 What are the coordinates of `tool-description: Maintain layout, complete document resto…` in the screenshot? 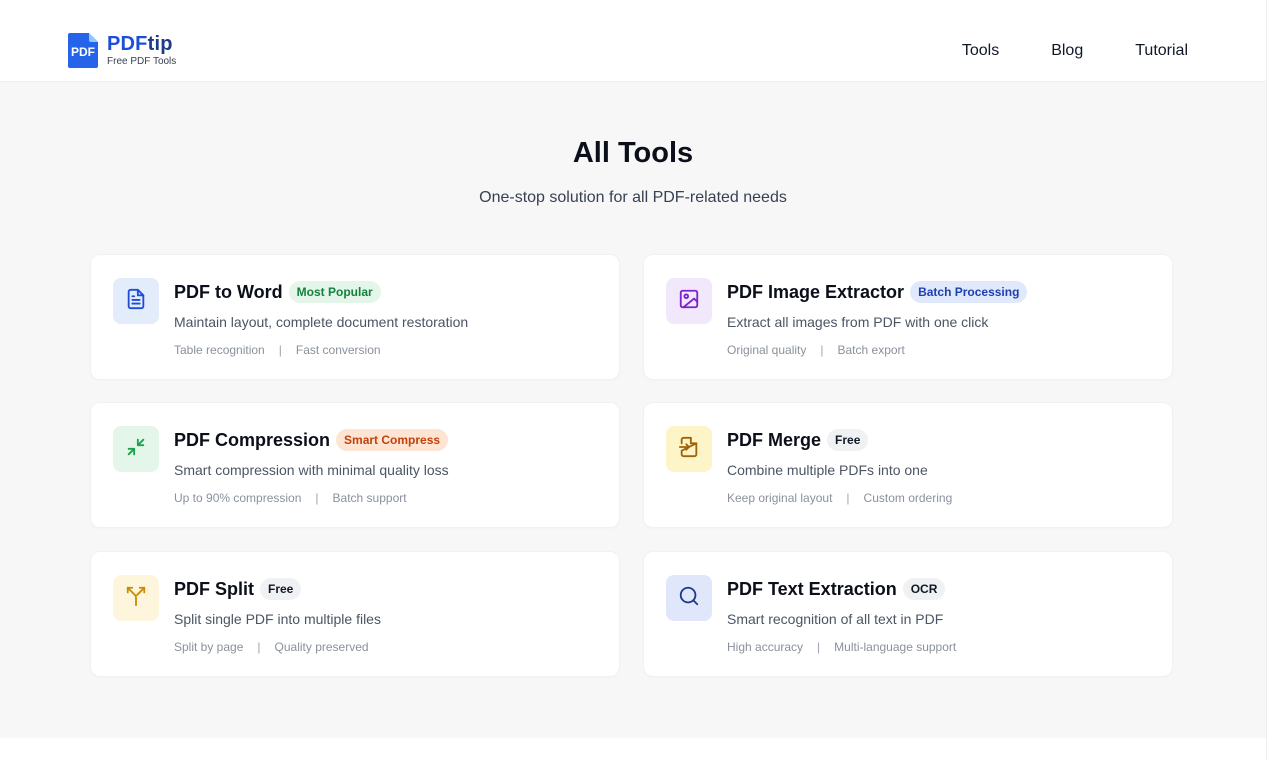 It's located at (321, 322).